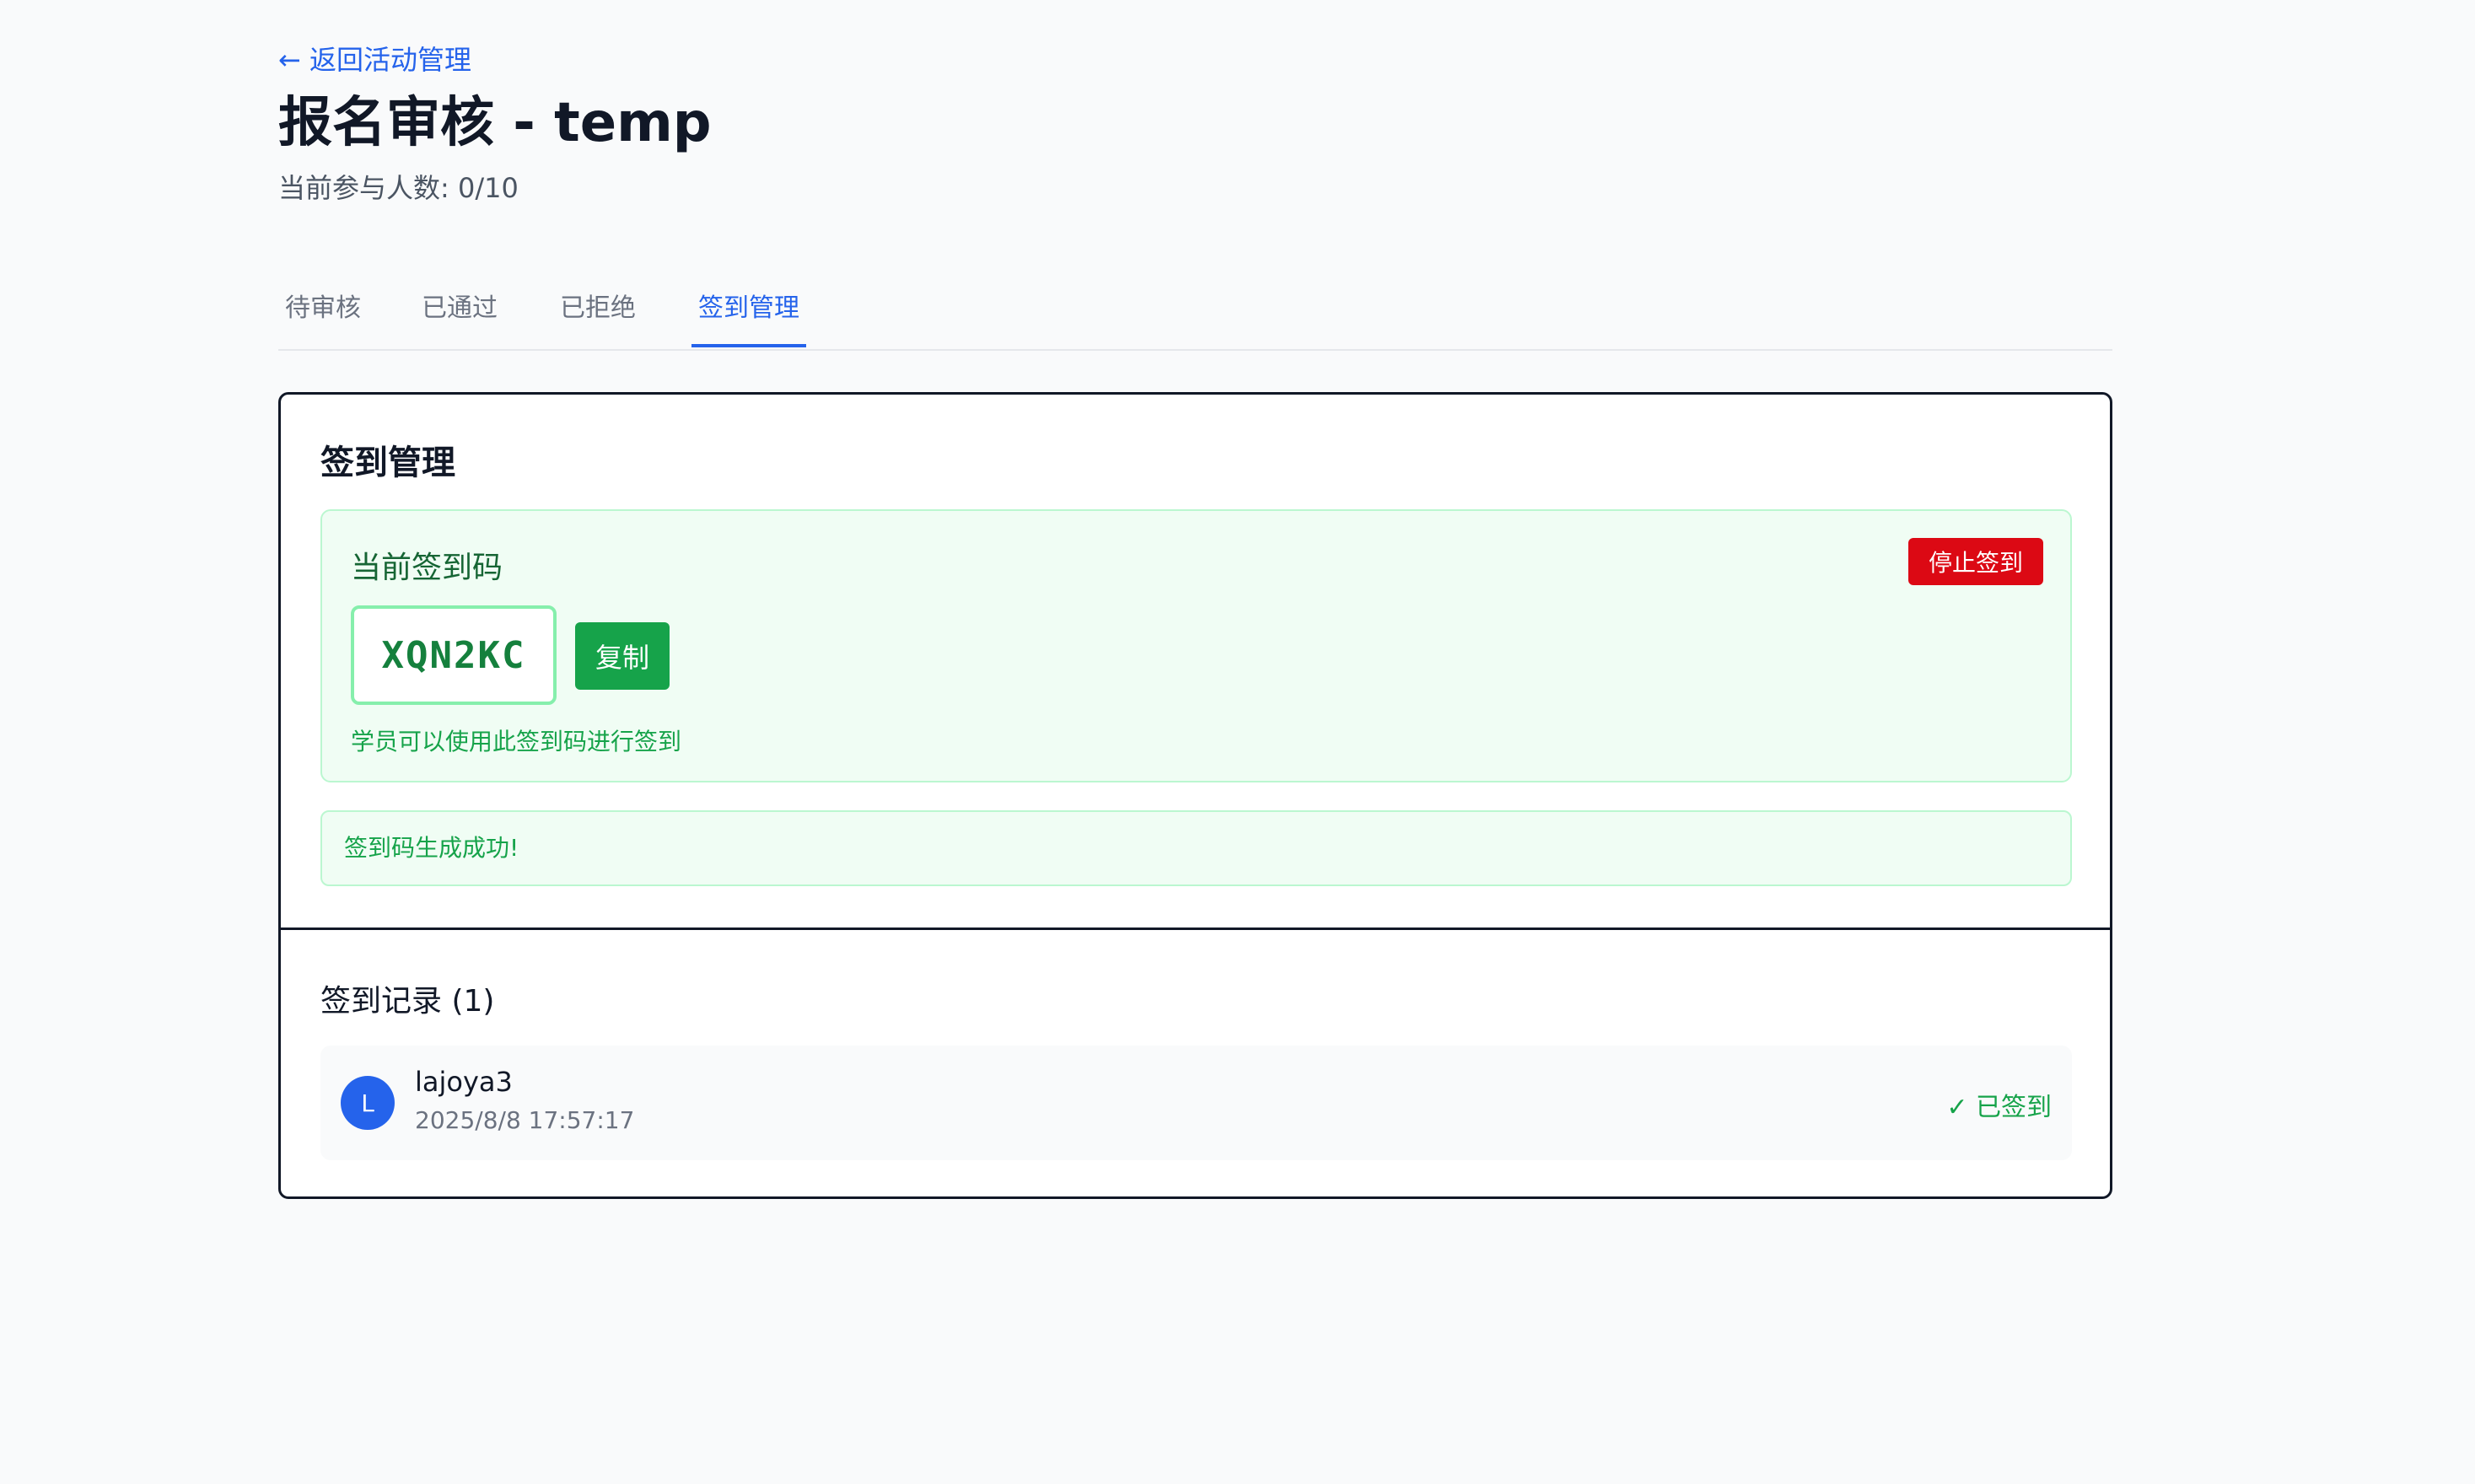 This screenshot has height=1484, width=2475. I want to click on tab-pending: 待审核, so click(323, 305).